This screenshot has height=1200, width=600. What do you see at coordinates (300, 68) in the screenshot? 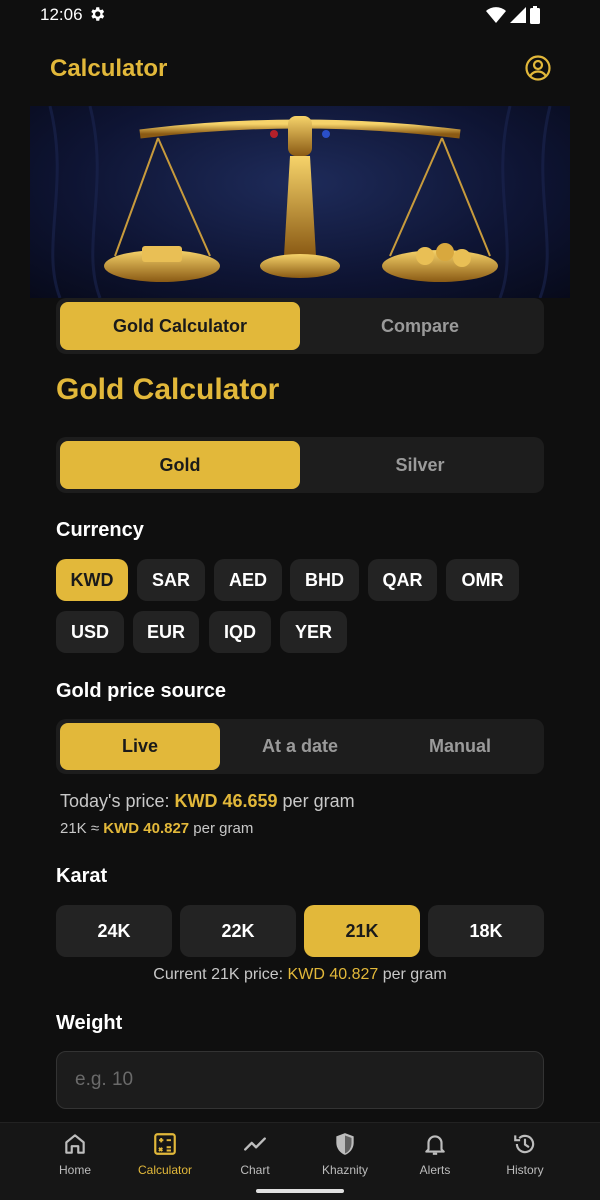
I see `app-bar: Calculator` at bounding box center [300, 68].